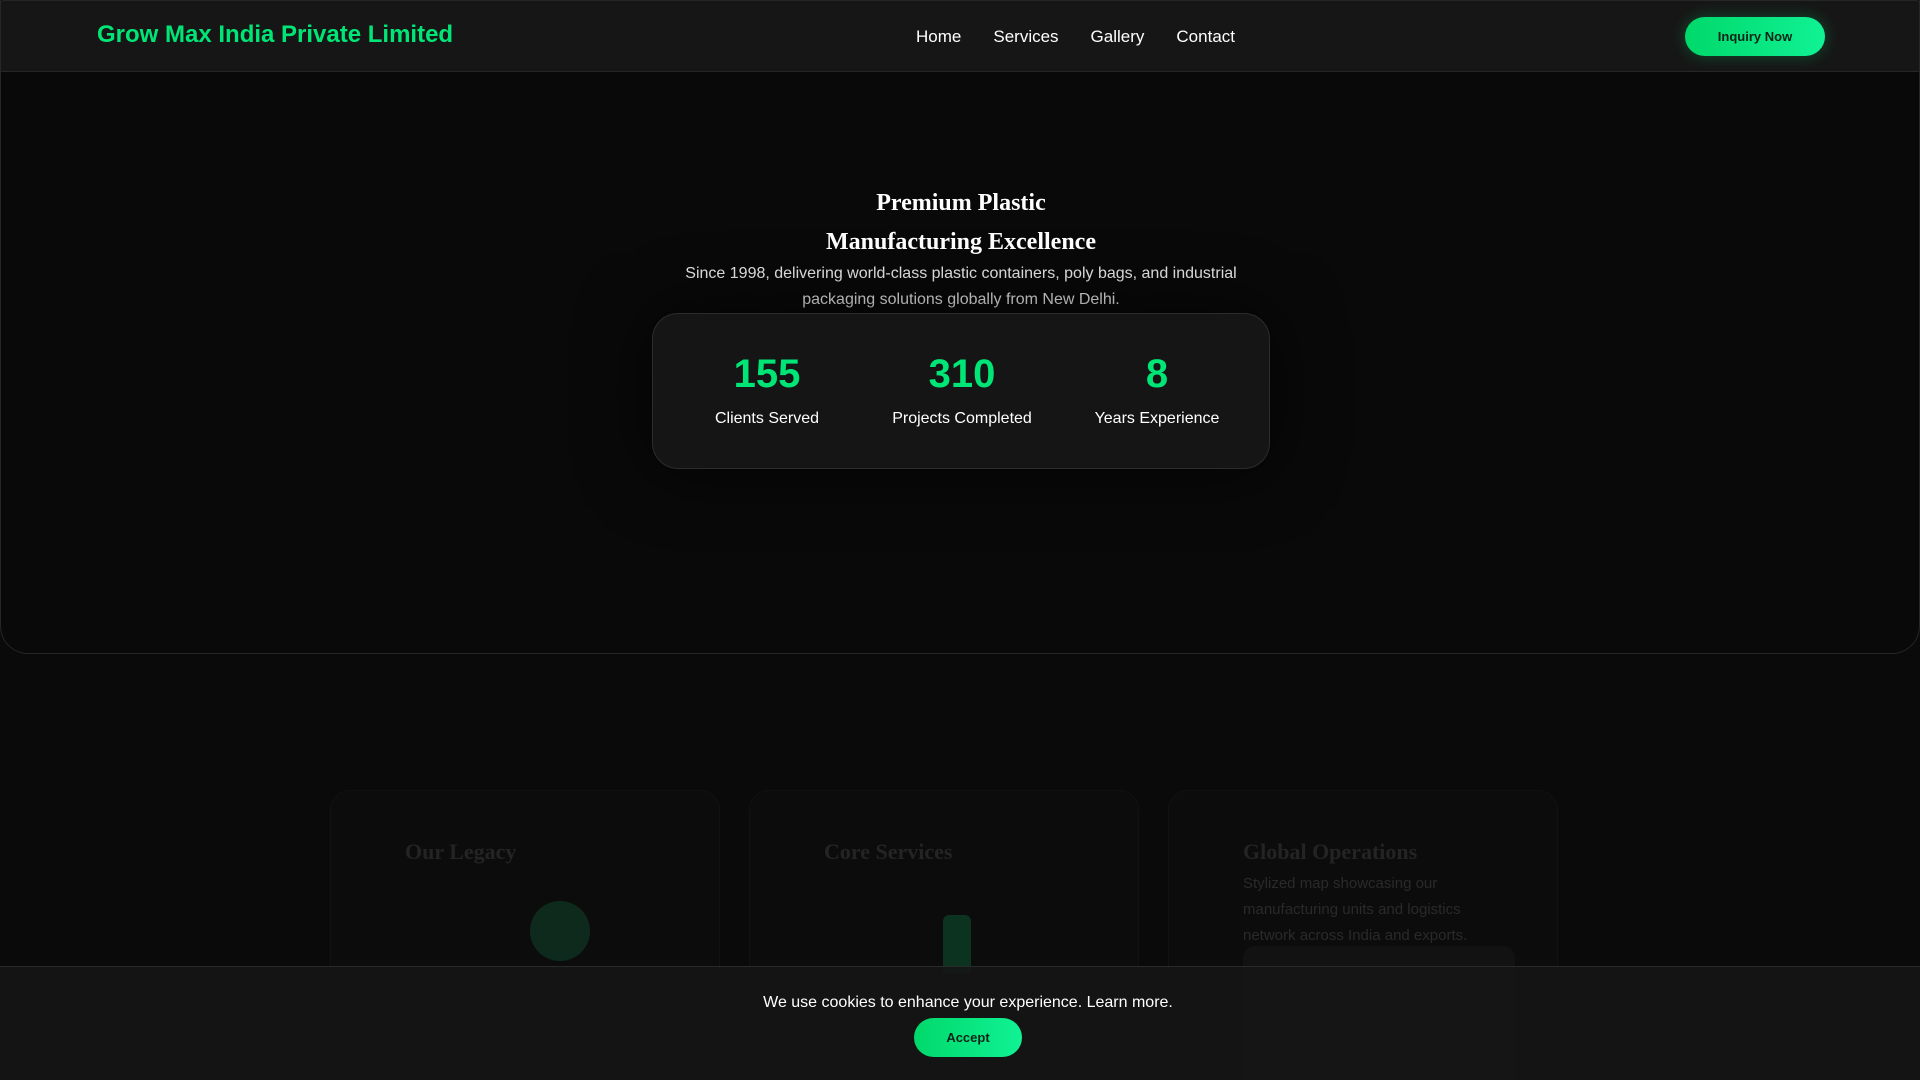  Describe the element at coordinates (1075, 37) in the screenshot. I see `main-nav: Home Services Gallery Contact` at that location.